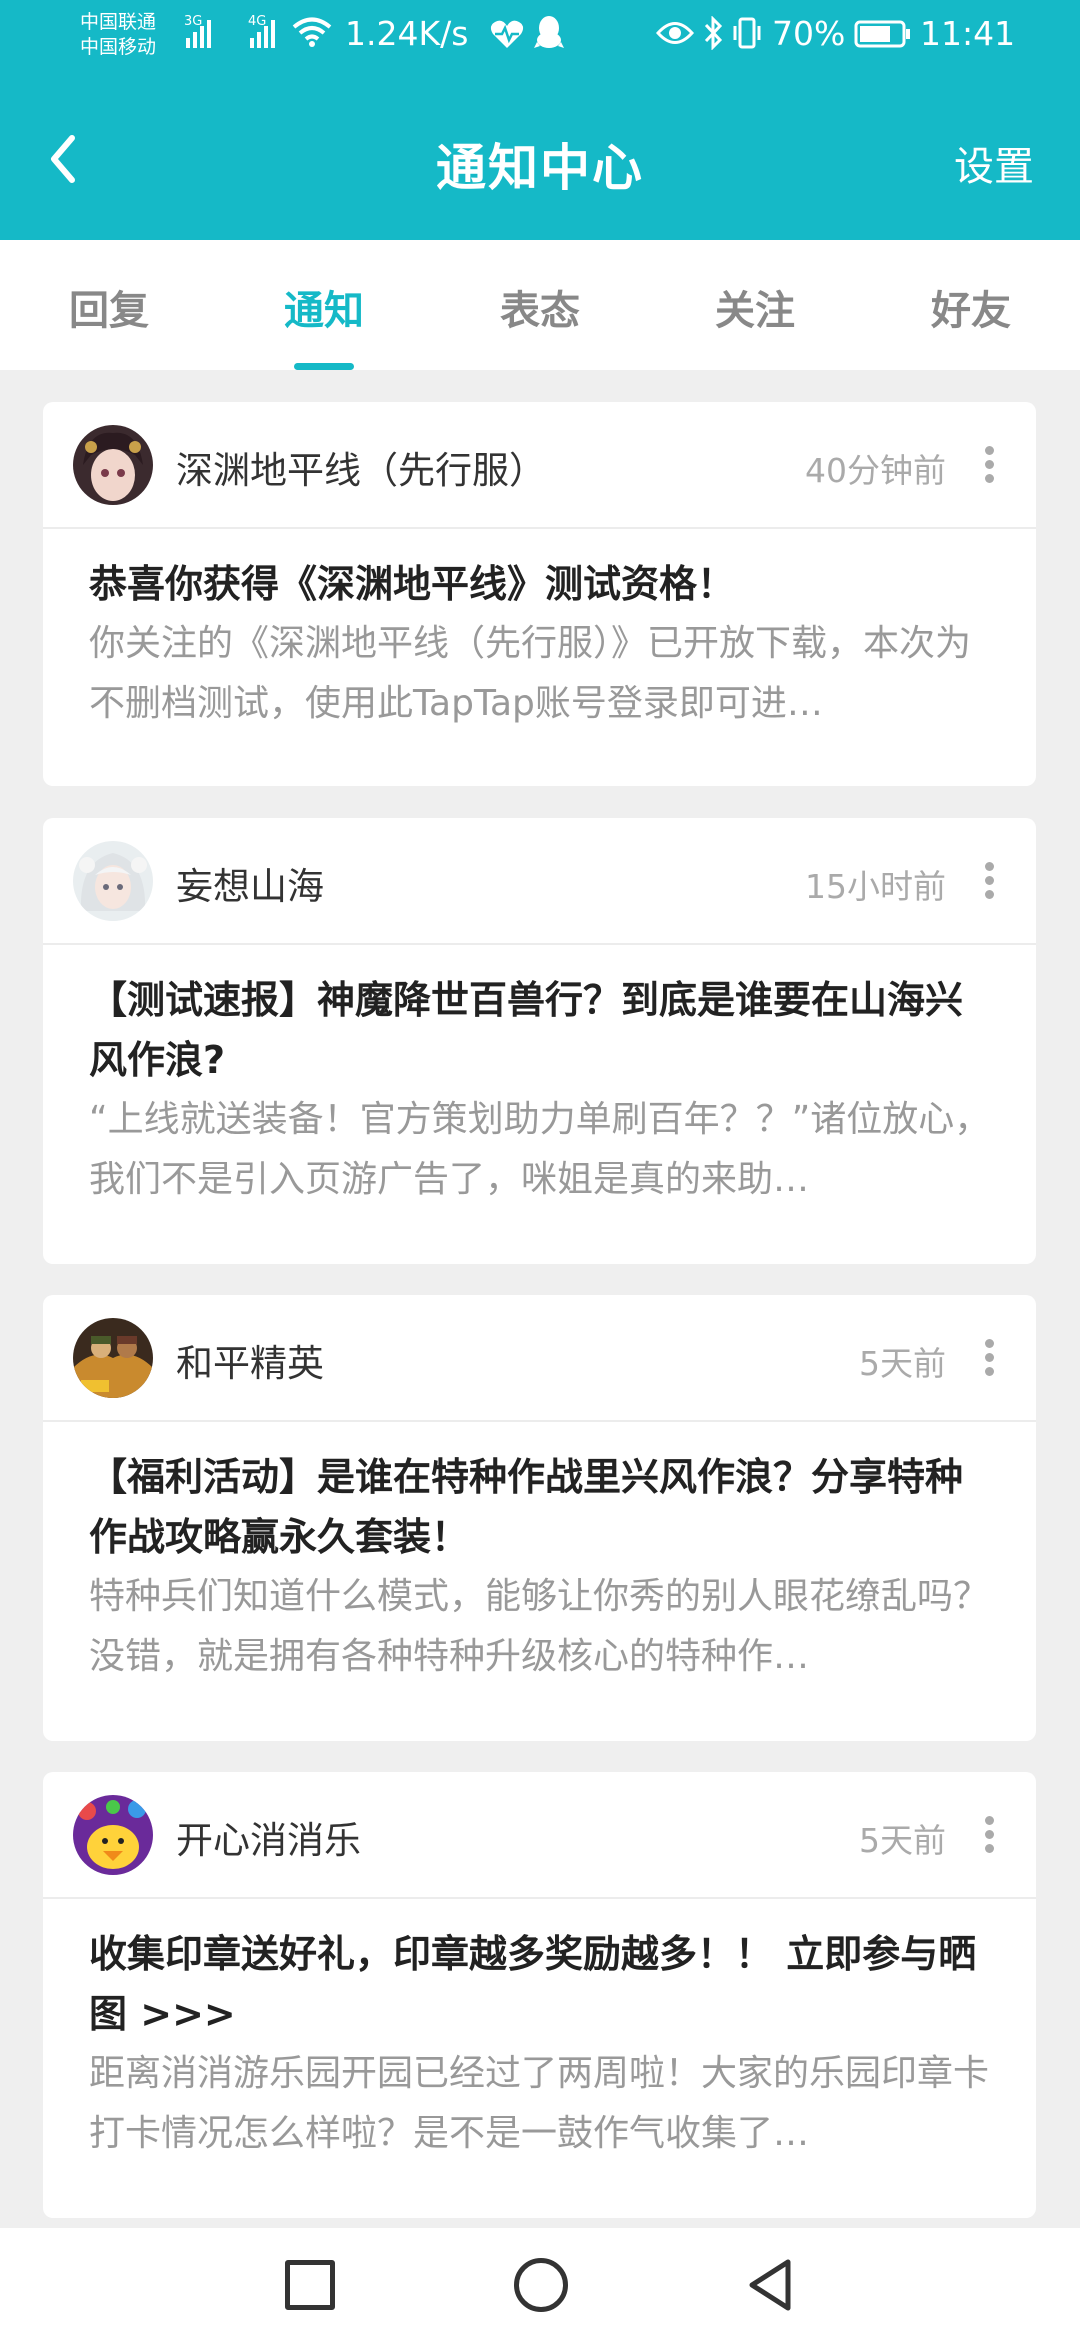 The width and height of the screenshot is (1080, 2340). What do you see at coordinates (268, 1840) in the screenshot?
I see `source-name: 开心消消乐` at bounding box center [268, 1840].